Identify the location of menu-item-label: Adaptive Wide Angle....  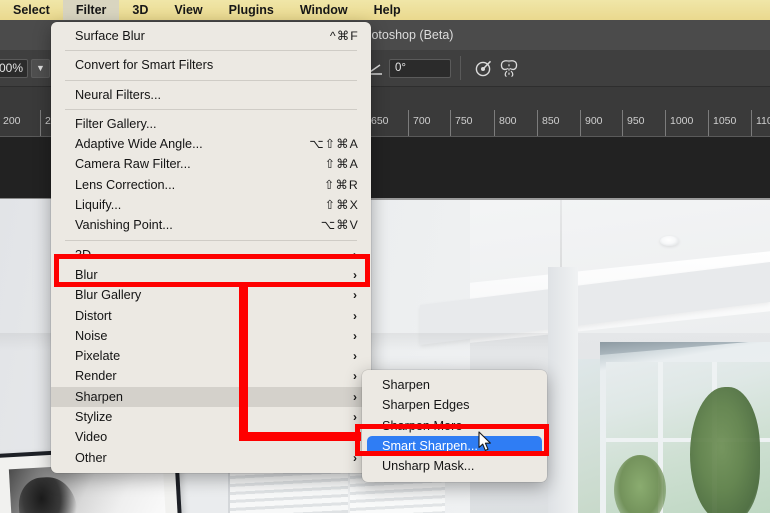
(139, 144).